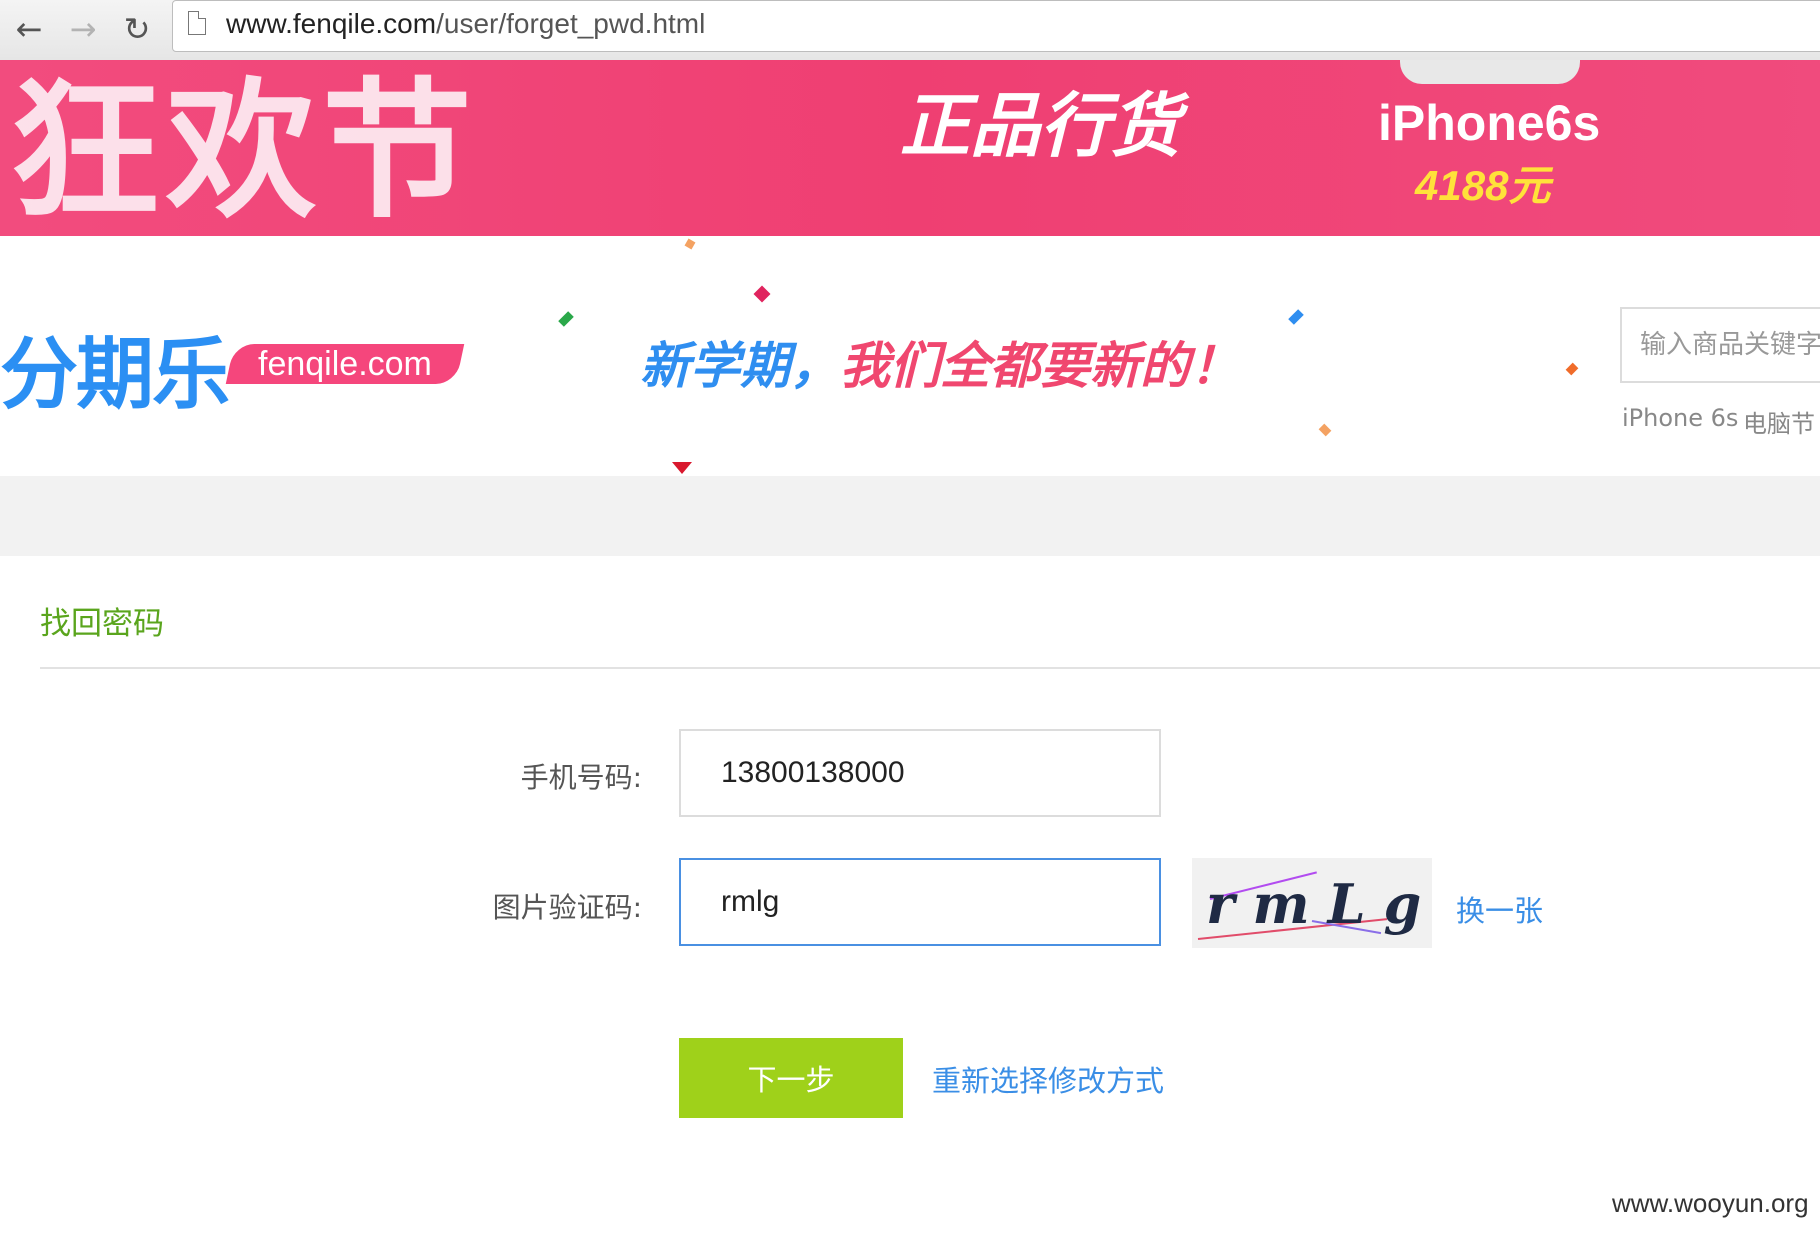 This screenshot has width=1820, height=1234. I want to click on promo-banner: 狂欢节 正品行货 iPhone6s 4188元, so click(910, 148).